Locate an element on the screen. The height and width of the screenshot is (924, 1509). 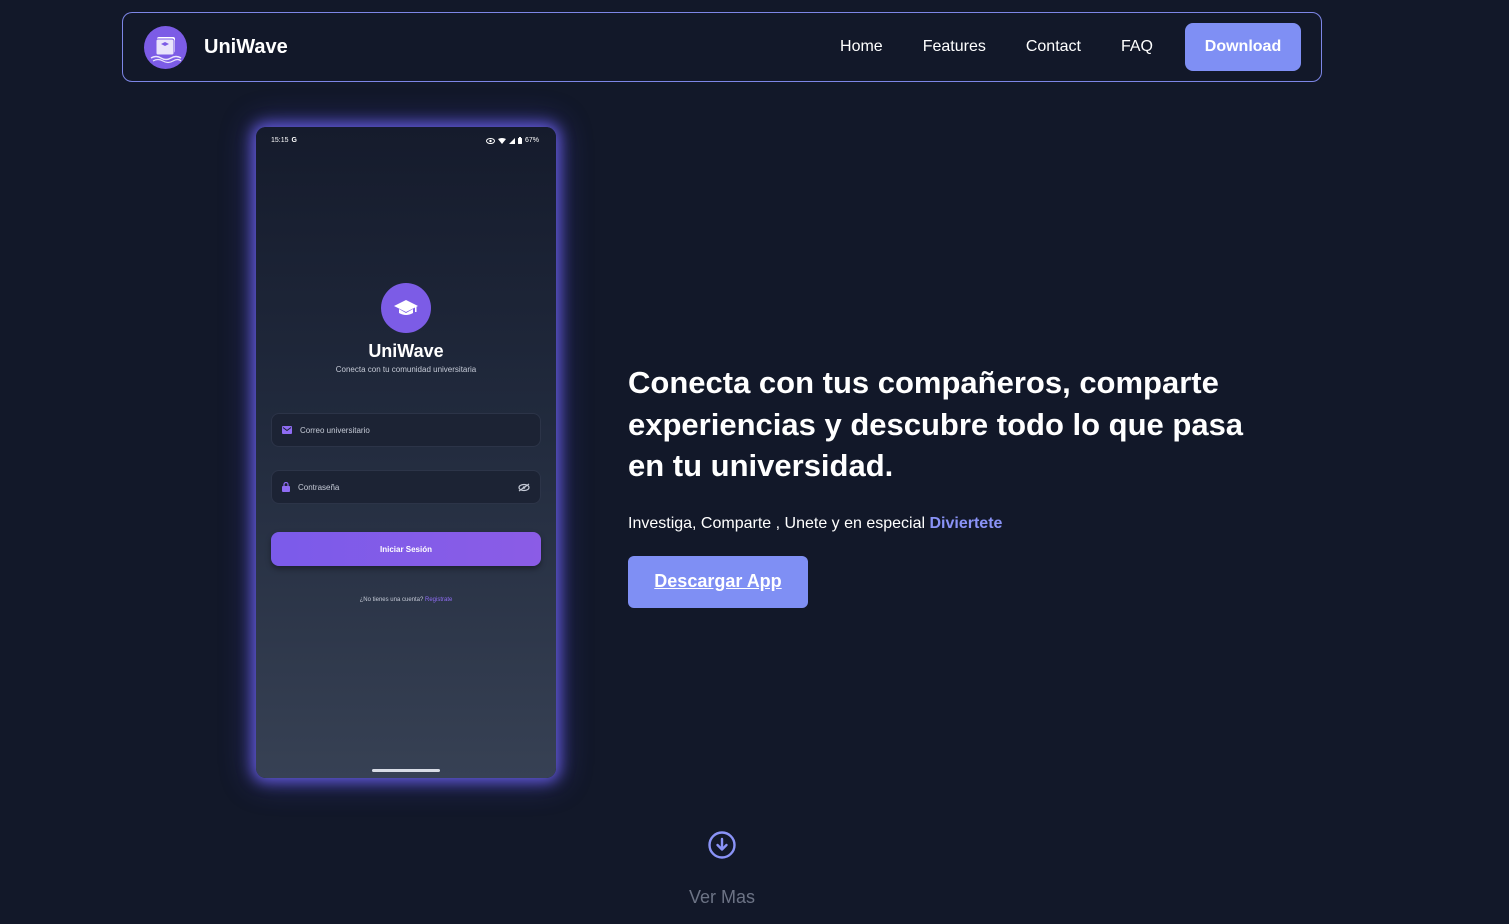
nav-link-contact: Contact is located at coordinates (1053, 47).